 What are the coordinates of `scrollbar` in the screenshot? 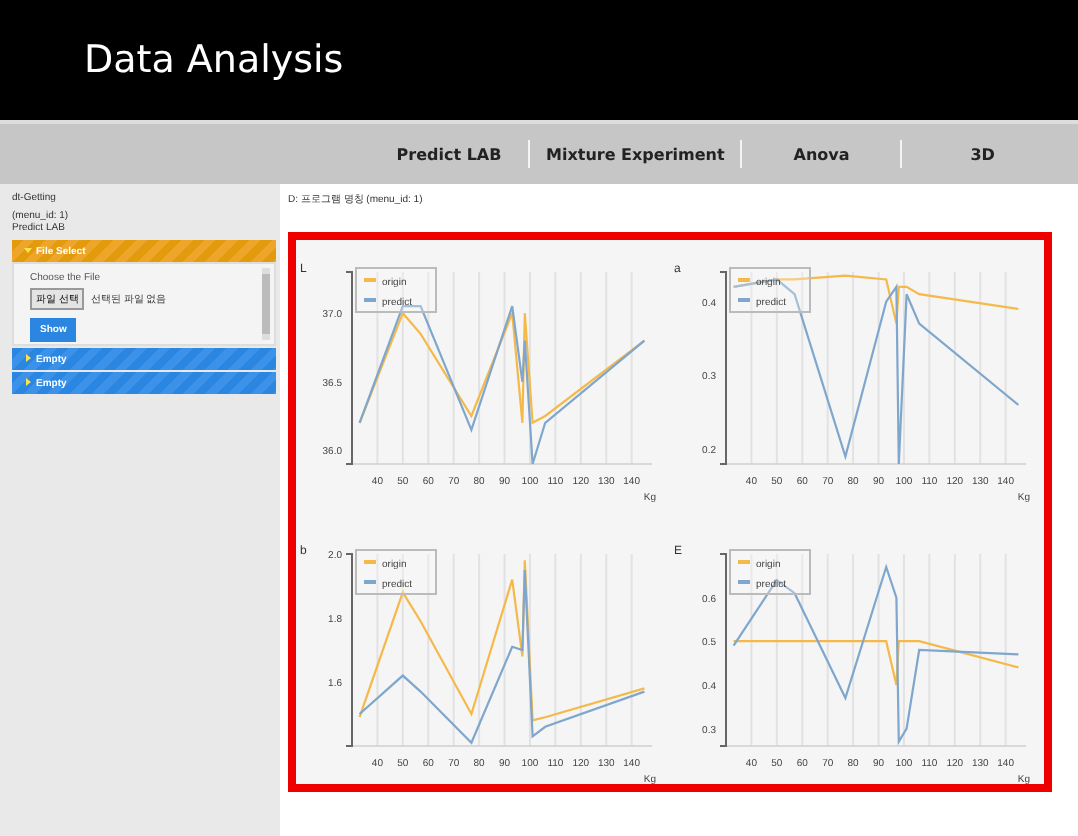 It's located at (266, 304).